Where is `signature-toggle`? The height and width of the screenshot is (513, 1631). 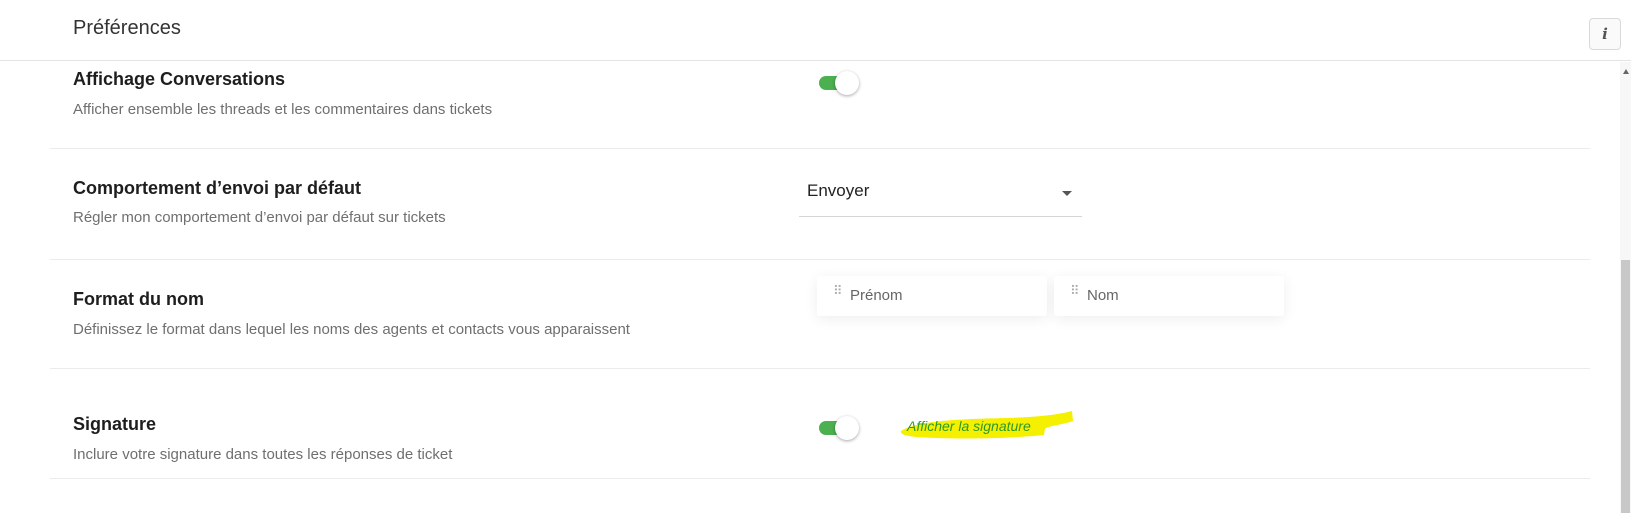
signature-toggle is located at coordinates (839, 428).